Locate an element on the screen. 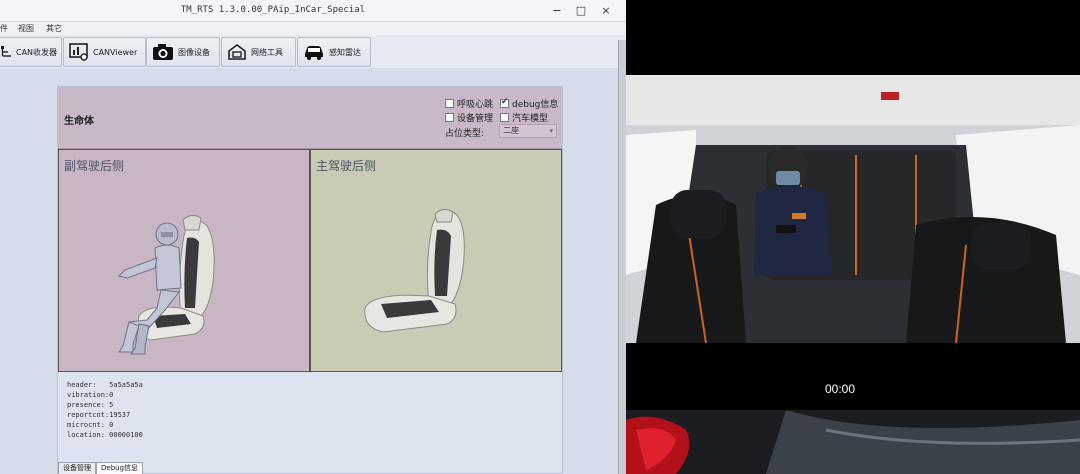 The width and height of the screenshot is (1080, 474). tab-device-management: 设备管理 is located at coordinates (77, 468).